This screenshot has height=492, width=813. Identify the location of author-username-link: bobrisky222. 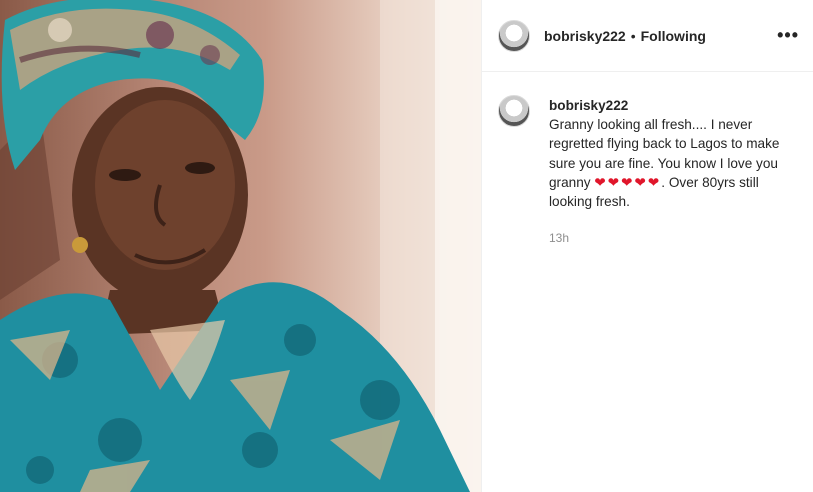
(585, 36).